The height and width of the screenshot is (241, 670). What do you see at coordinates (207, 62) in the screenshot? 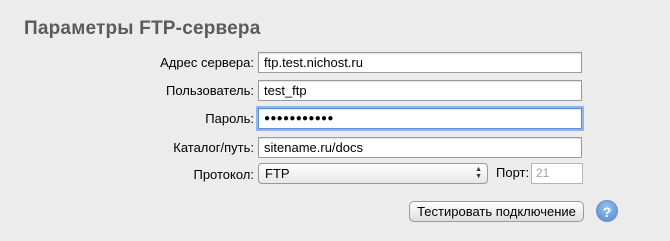
I see `server-address-label: Адрес сервера:` at bounding box center [207, 62].